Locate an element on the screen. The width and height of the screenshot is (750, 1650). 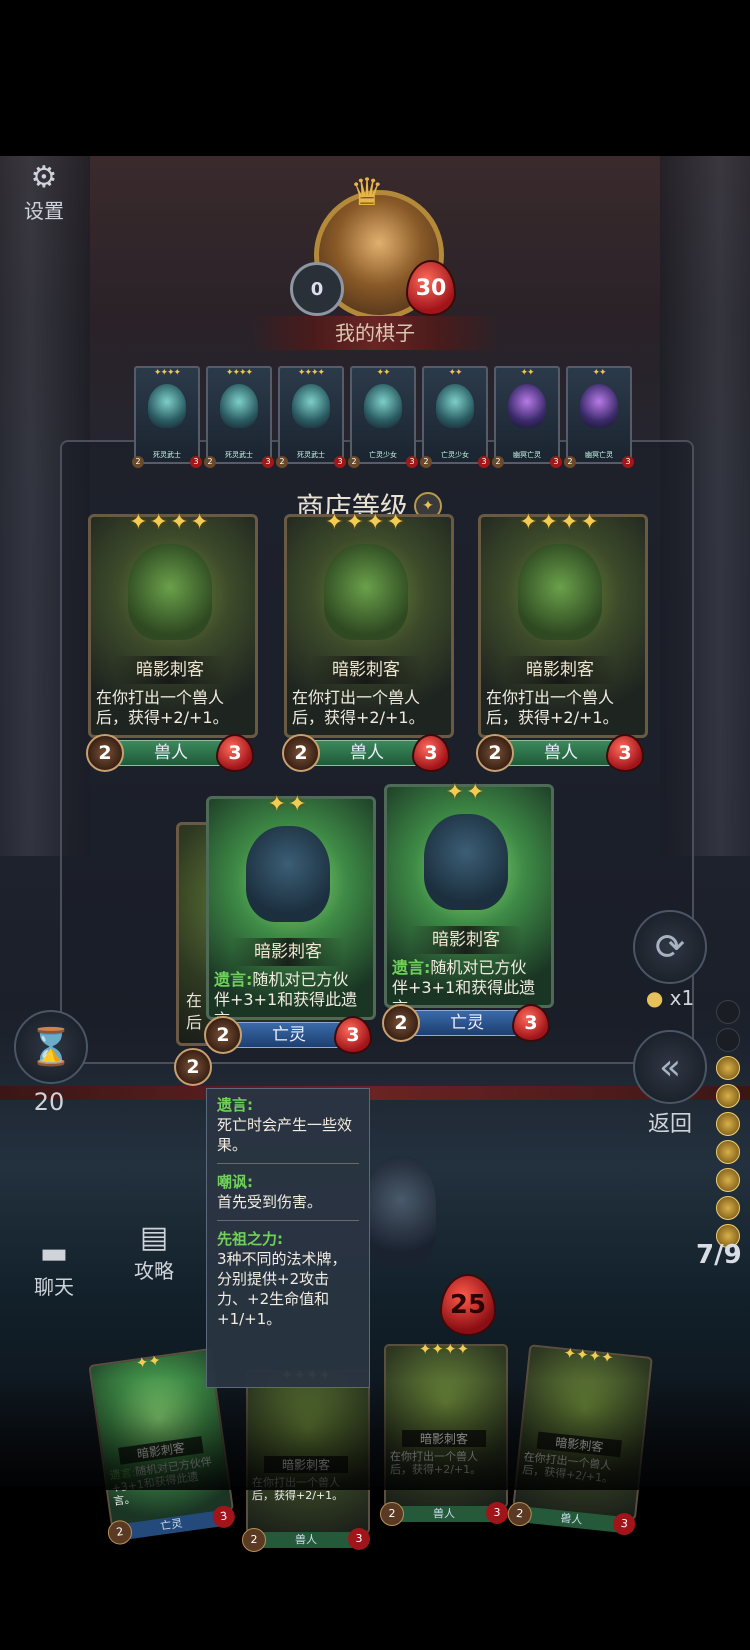
chat-button: ▬ 聊天 is located at coordinates (54, 1268).